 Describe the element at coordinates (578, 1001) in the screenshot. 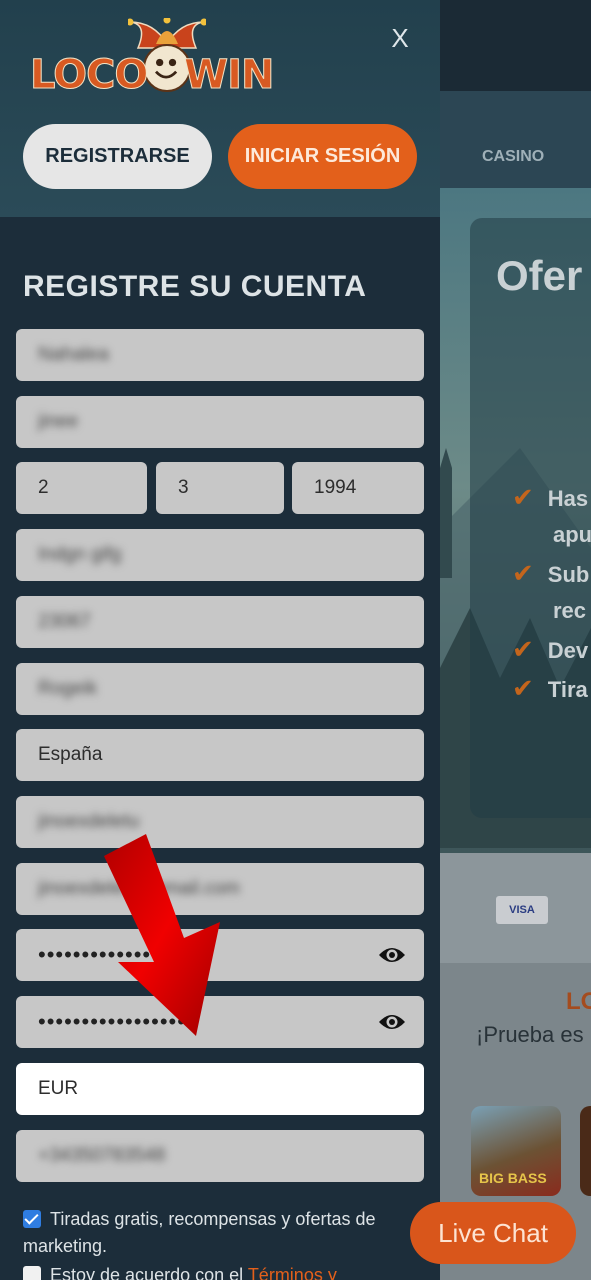

I see `promo-title: LO` at that location.